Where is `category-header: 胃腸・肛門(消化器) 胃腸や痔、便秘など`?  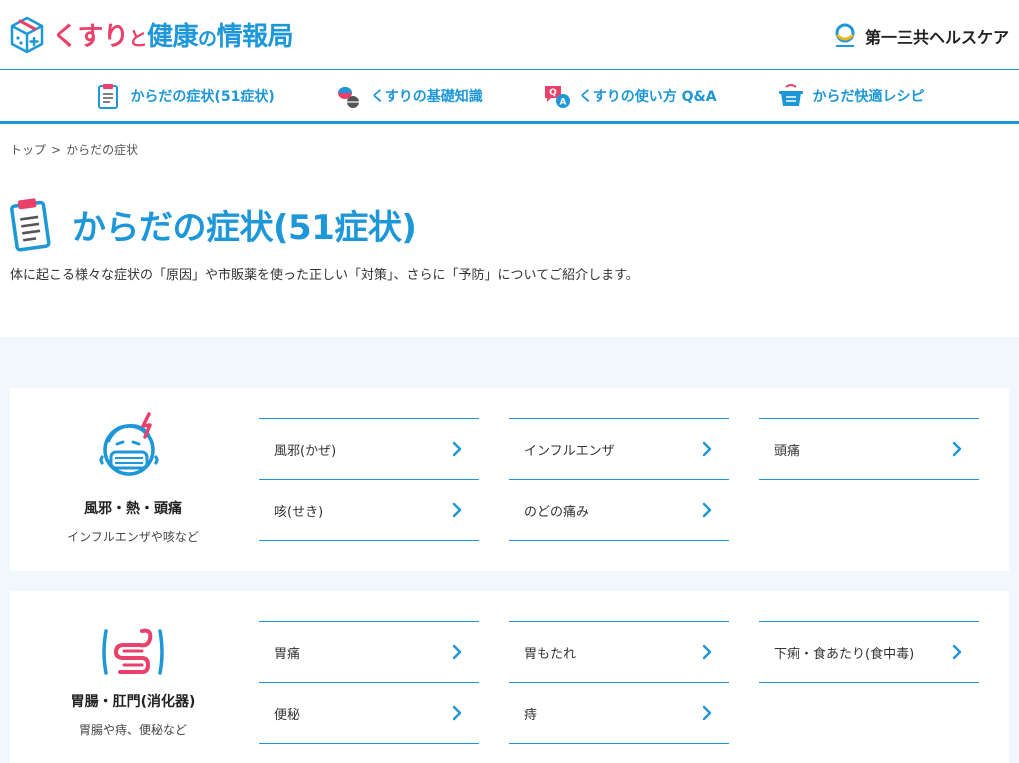
category-header: 胃腸・肛門(消化器) 胃腸や痔、便秘など is located at coordinates (133, 681).